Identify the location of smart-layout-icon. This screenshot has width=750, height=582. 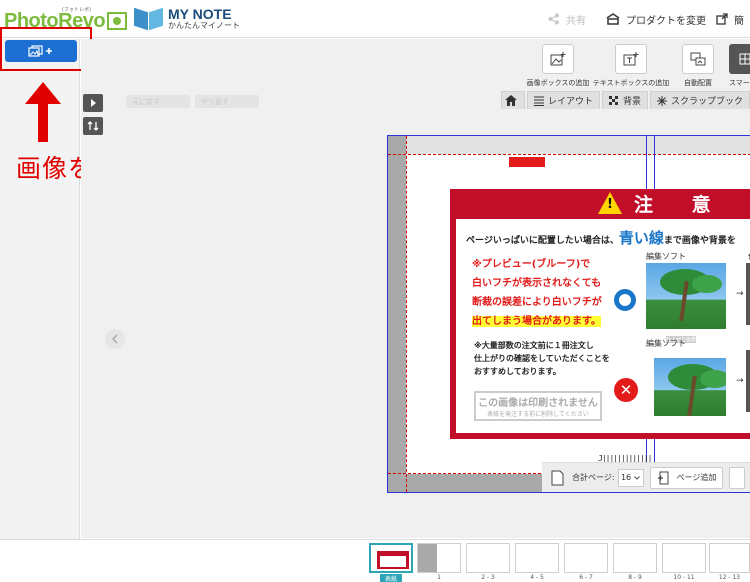
(744, 59).